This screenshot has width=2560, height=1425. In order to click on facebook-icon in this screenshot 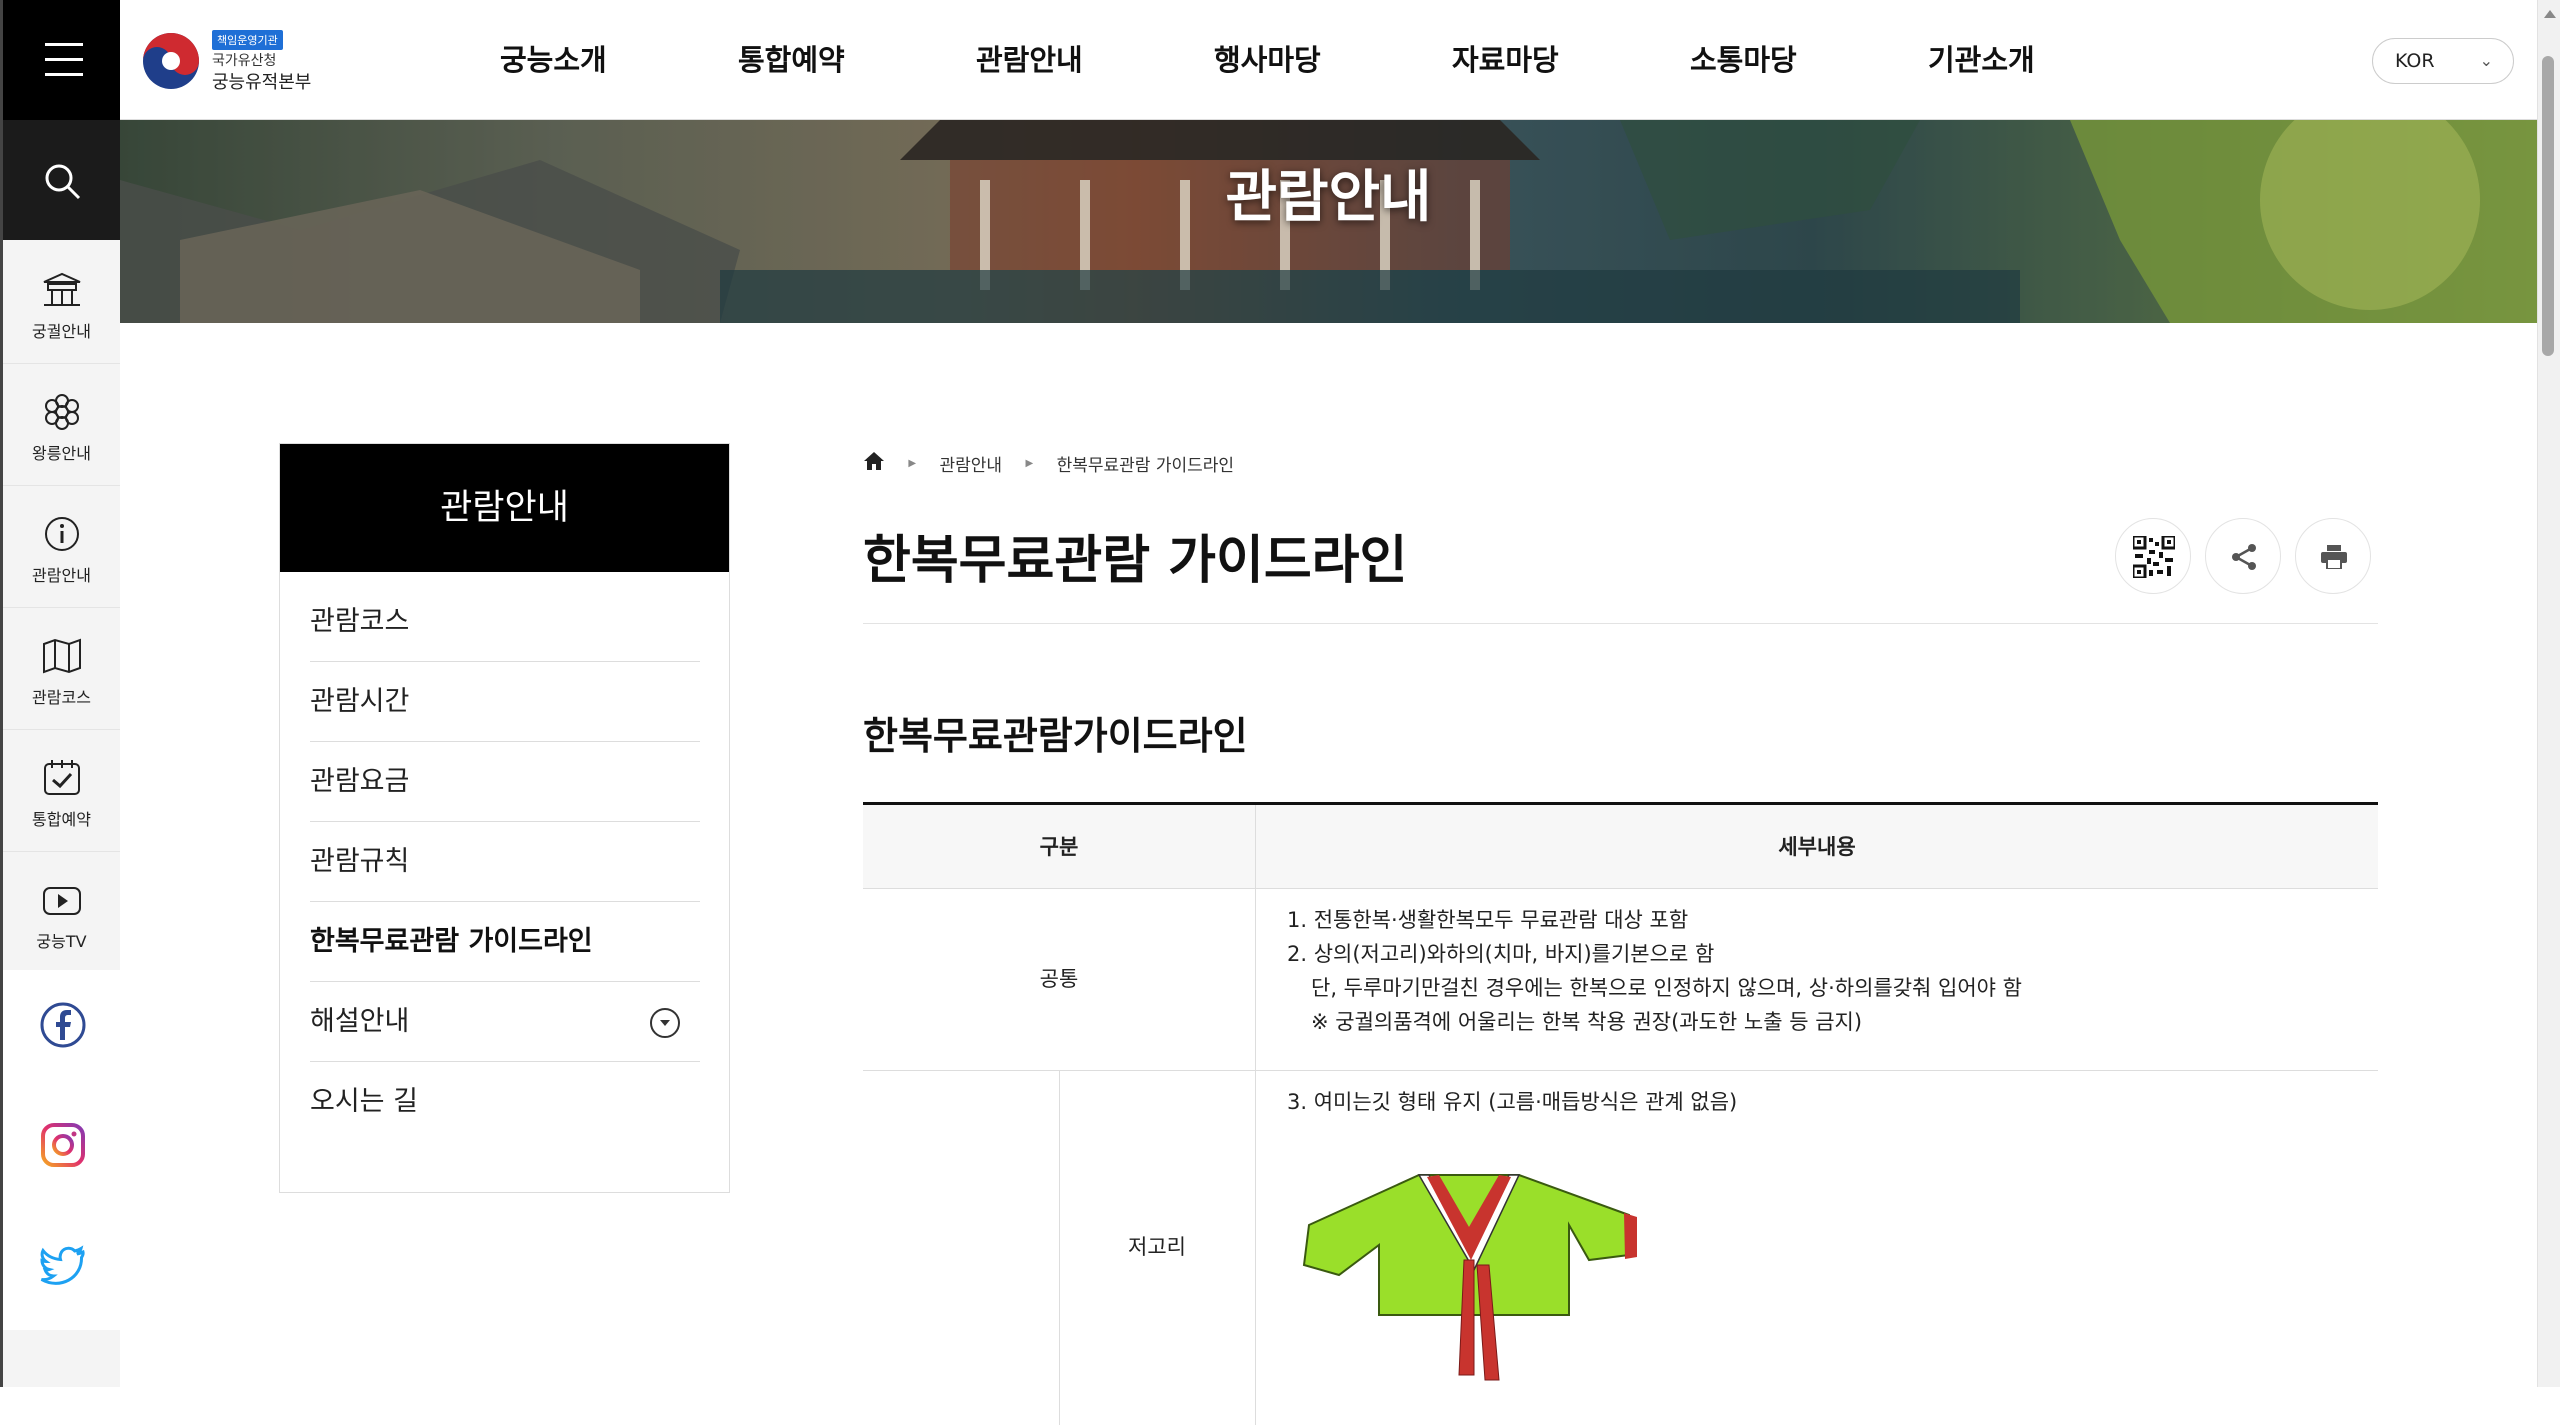, I will do `click(63, 1025)`.